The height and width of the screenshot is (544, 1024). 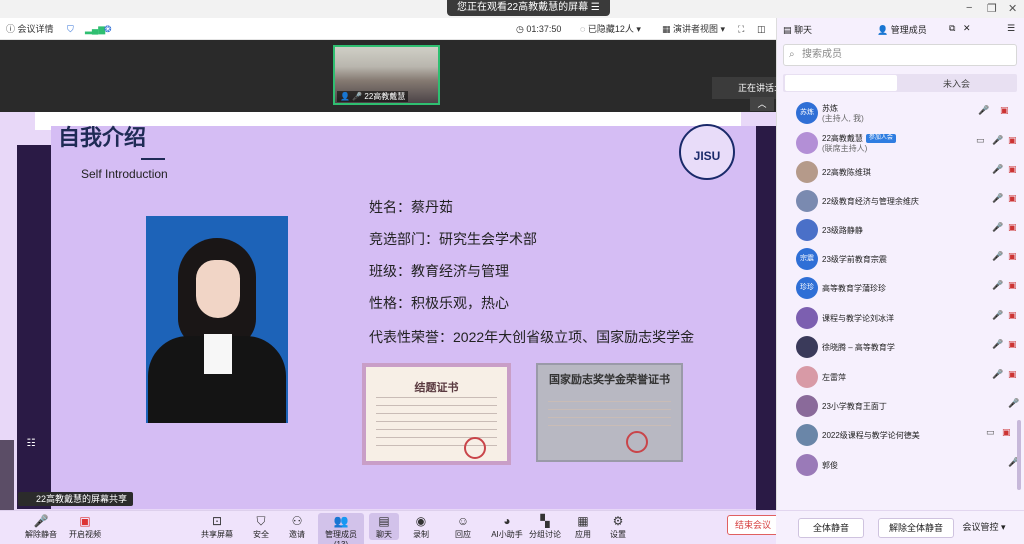 I want to click on members-panel-tab: 👤 管理成员, so click(x=902, y=29).